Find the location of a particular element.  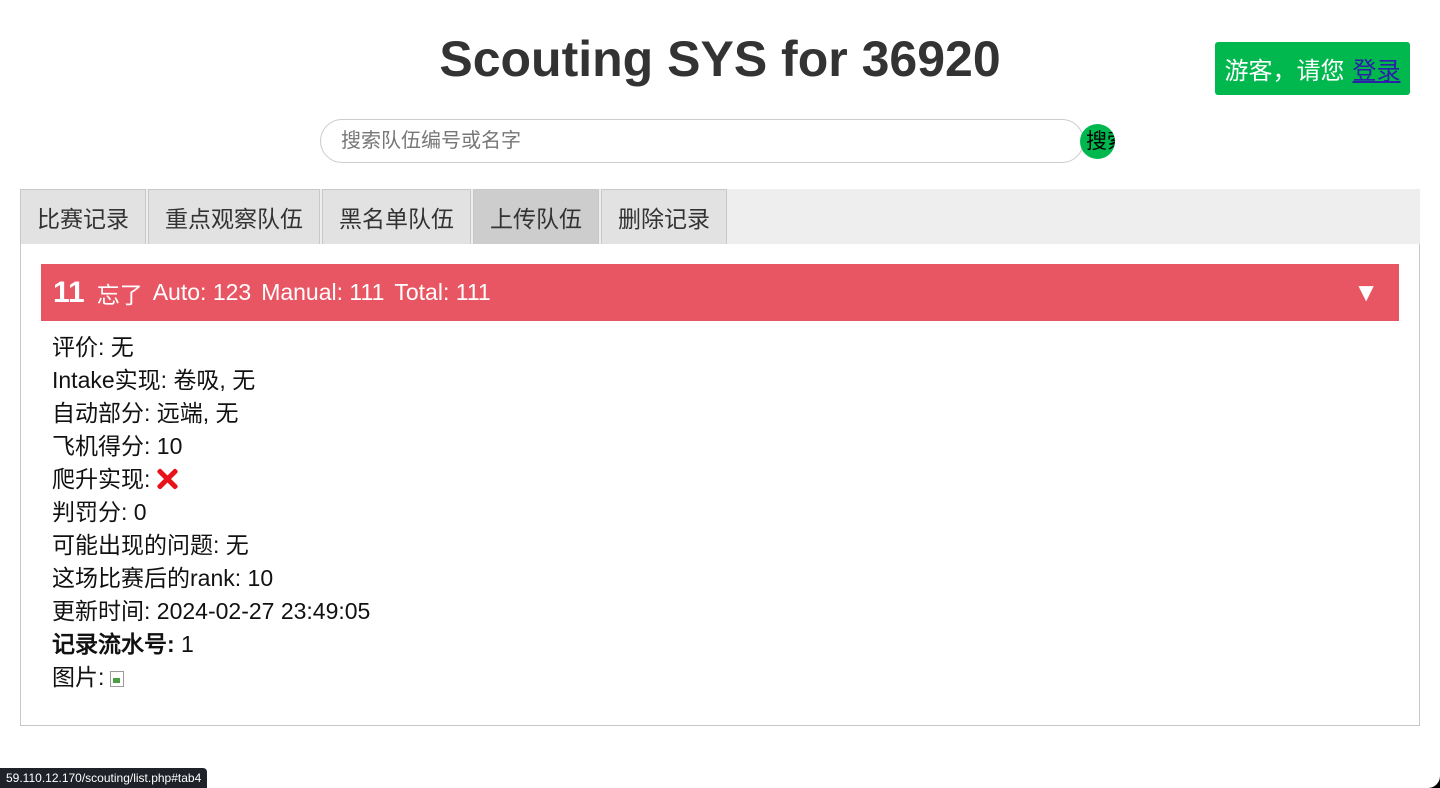

tab-label: 黑名单队伍 is located at coordinates (396, 219).